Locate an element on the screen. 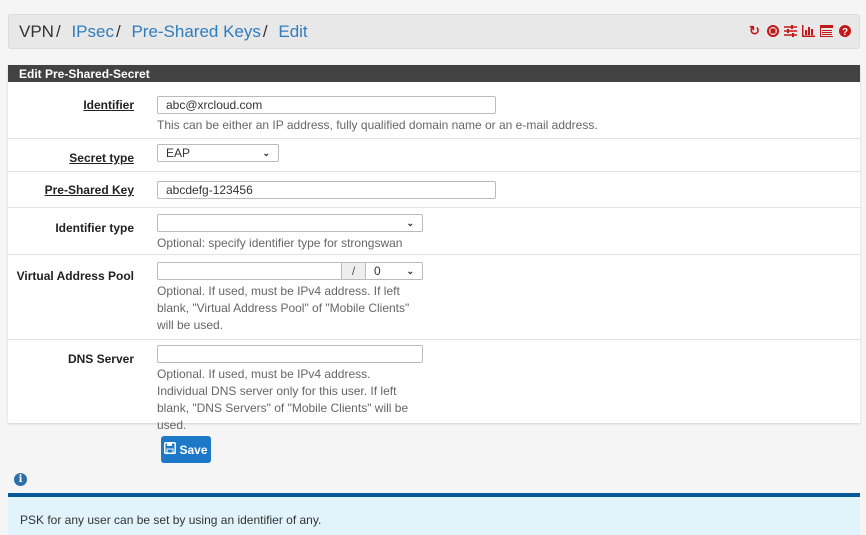 This screenshot has height=535, width=866. breadcrumb-ipsec: IPsec is located at coordinates (92, 31).